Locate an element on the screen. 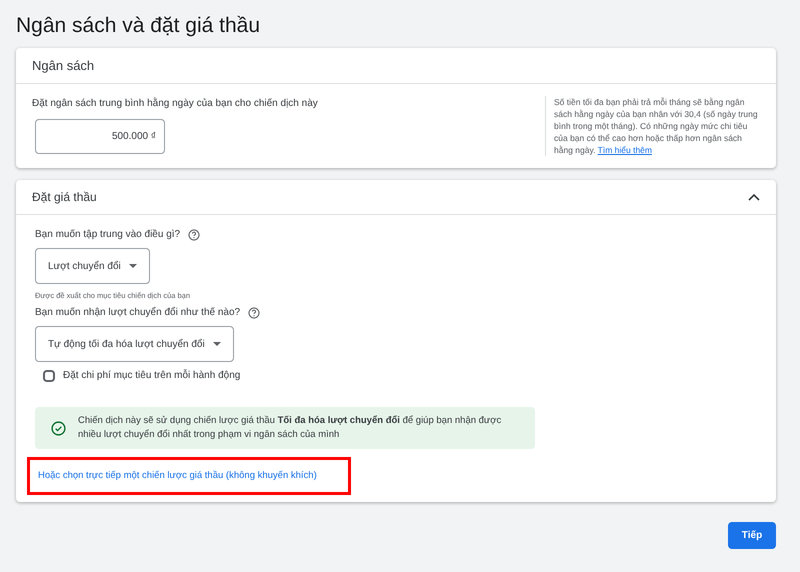  checkbox-label: Đặt chi phí mục tiêu trên mỗi hành động is located at coordinates (151, 376).